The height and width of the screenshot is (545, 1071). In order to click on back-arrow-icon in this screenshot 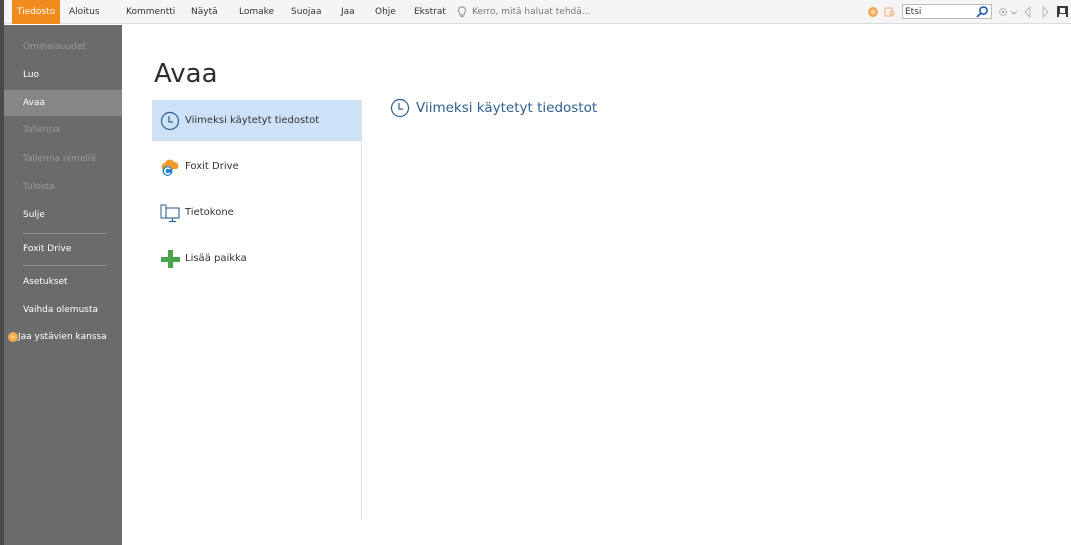, I will do `click(1028, 12)`.